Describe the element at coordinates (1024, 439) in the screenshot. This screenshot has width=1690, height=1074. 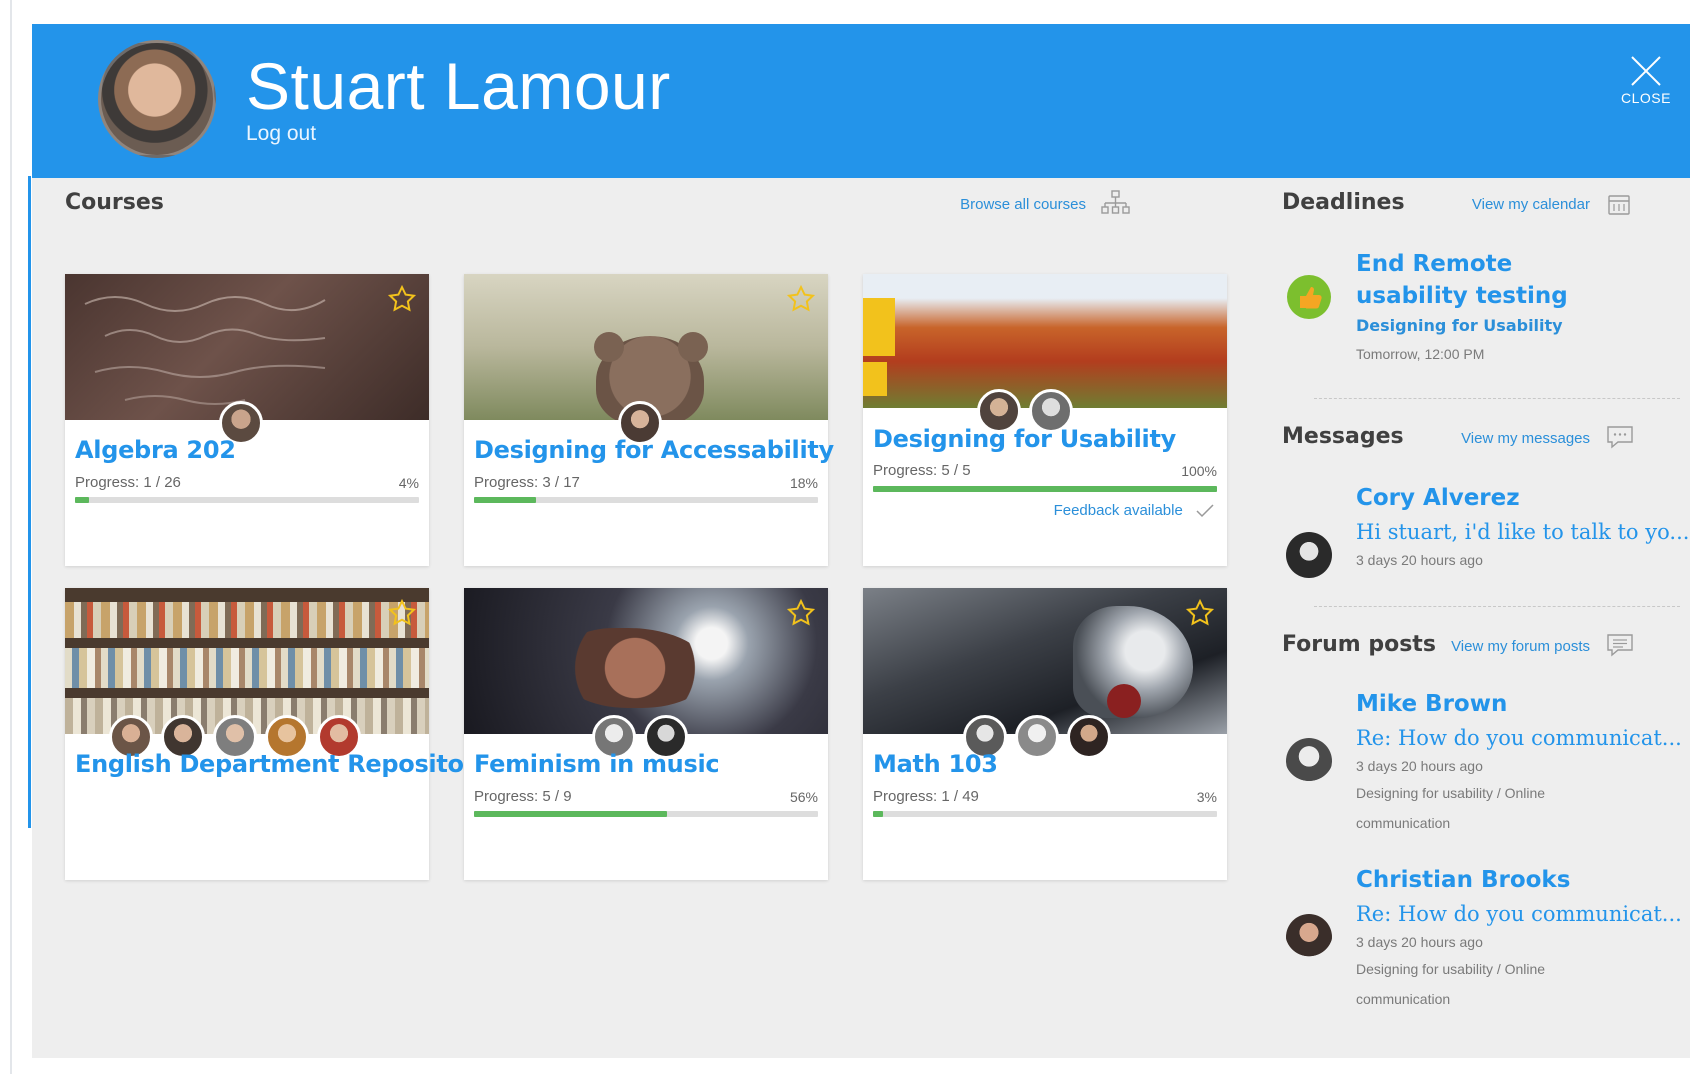
I see `course-title: Designing for Usability` at that location.